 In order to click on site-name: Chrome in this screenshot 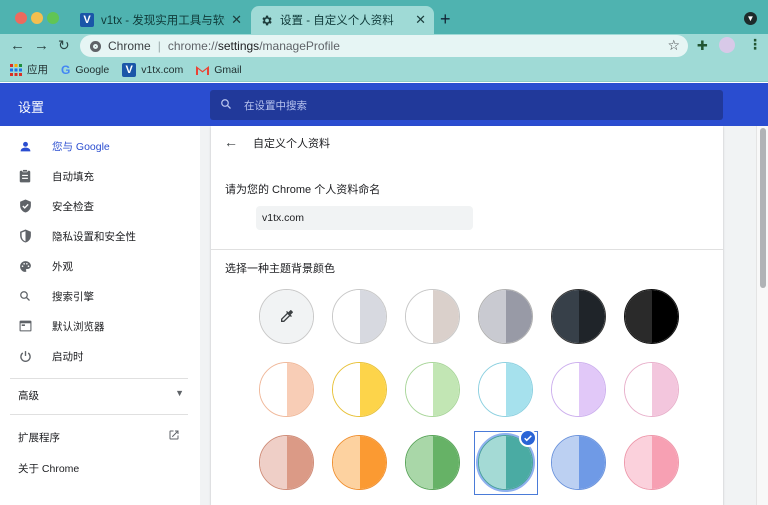, I will do `click(129, 46)`.